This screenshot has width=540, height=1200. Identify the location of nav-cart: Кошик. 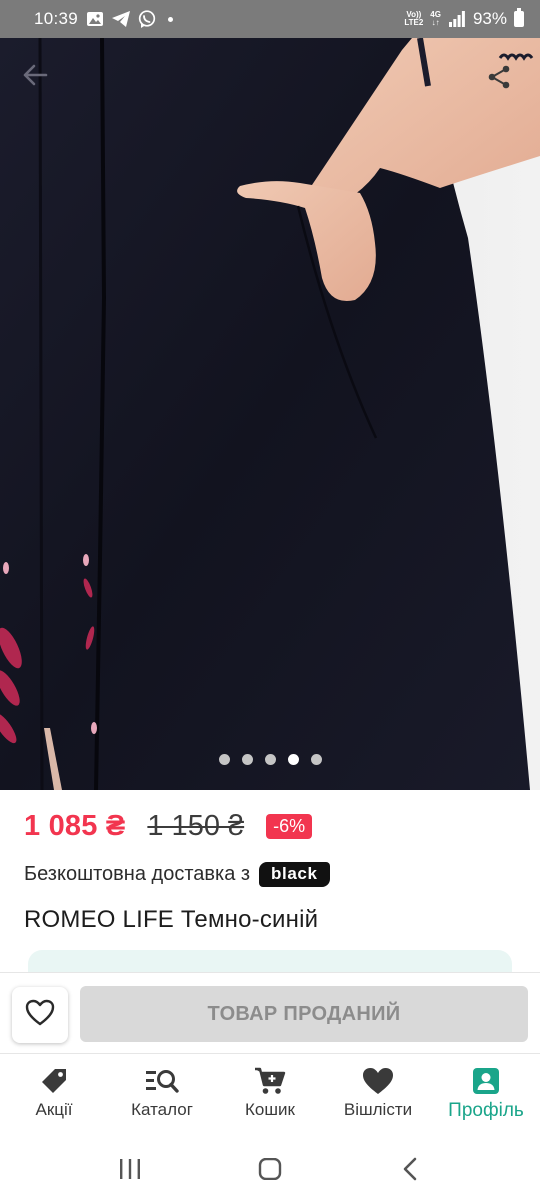
(270, 1096).